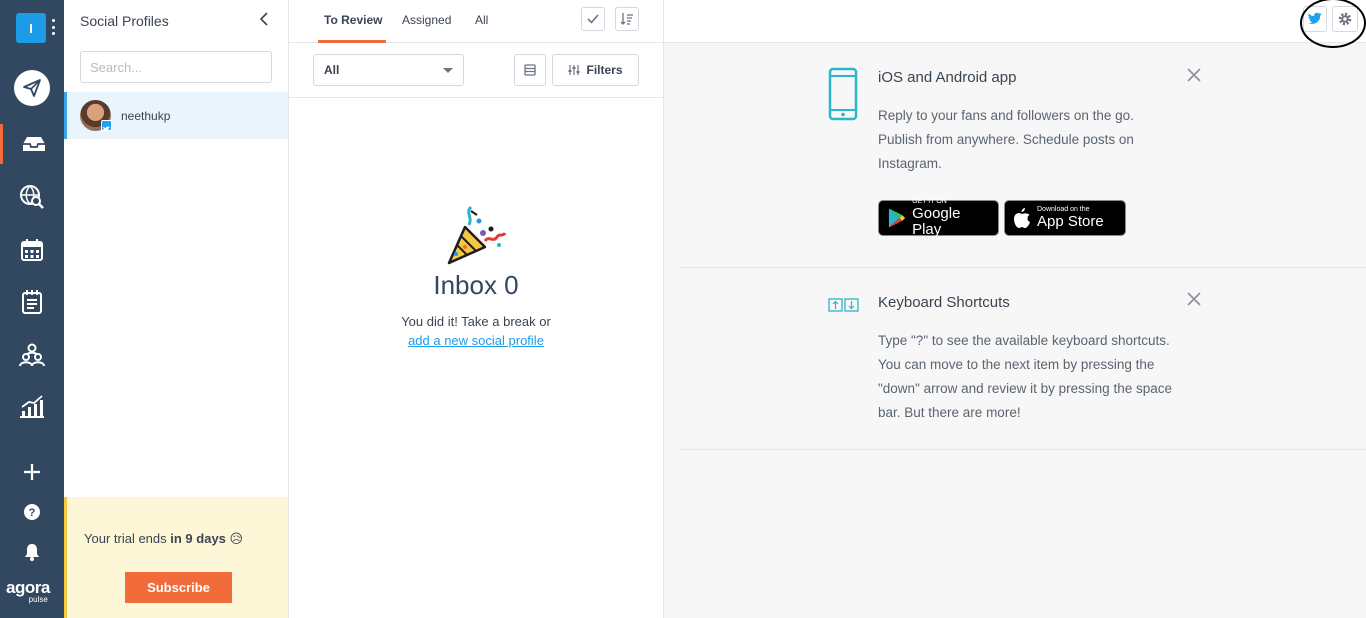 This screenshot has width=1366, height=618. What do you see at coordinates (28, 591) in the screenshot?
I see `agorapulse-logo: agora pulse` at bounding box center [28, 591].